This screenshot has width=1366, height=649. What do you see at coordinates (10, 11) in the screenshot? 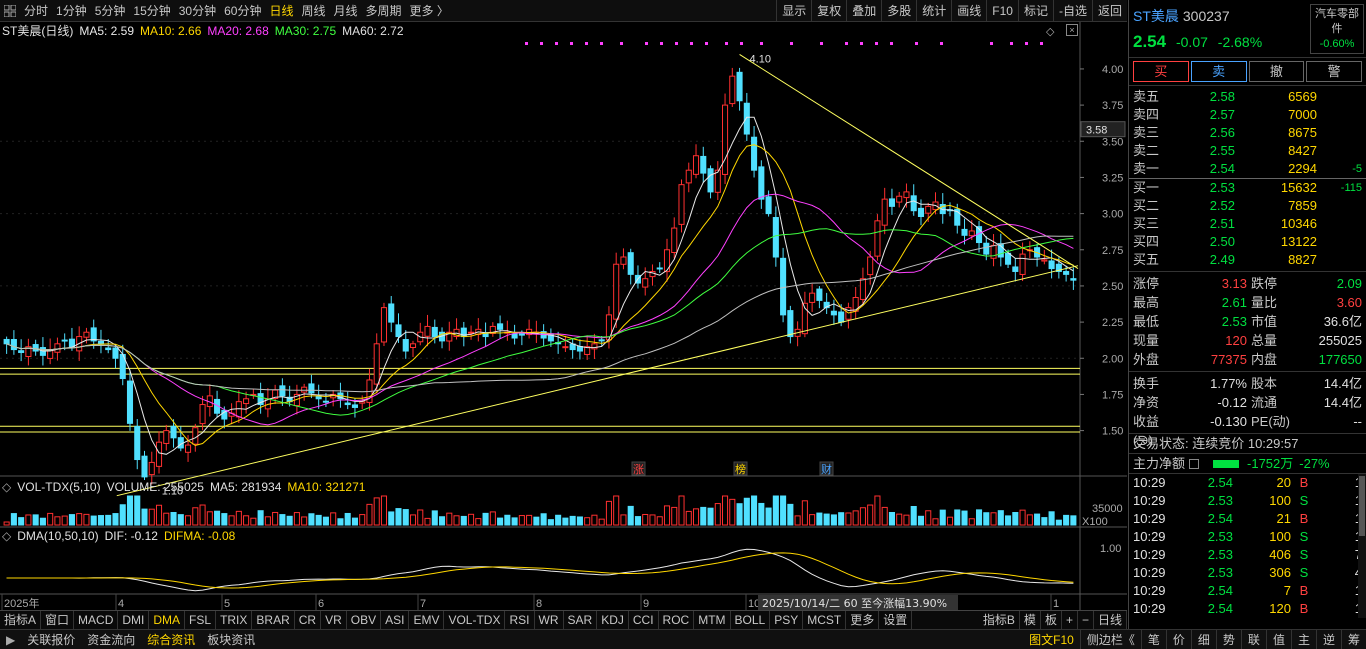
I see `grid-icon` at bounding box center [10, 11].